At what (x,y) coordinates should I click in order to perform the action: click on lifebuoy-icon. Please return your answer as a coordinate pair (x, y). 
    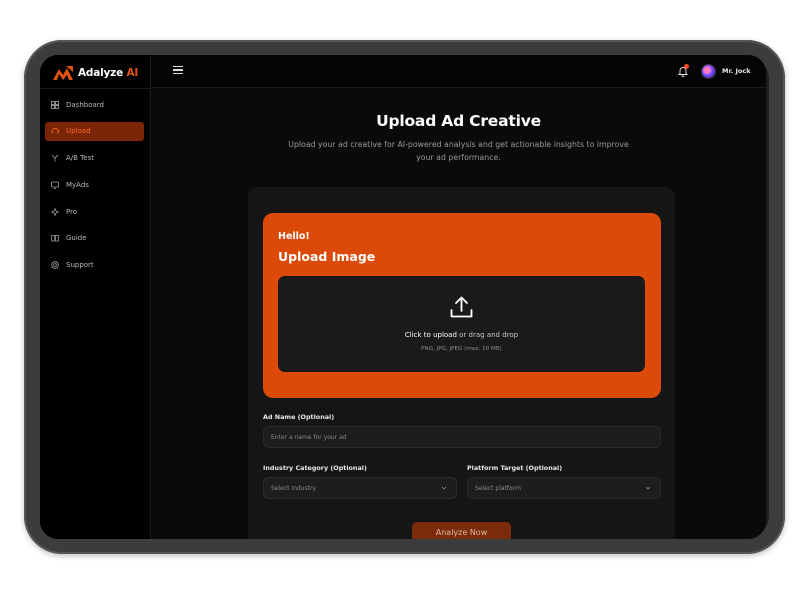
    Looking at the image, I should click on (55, 265).